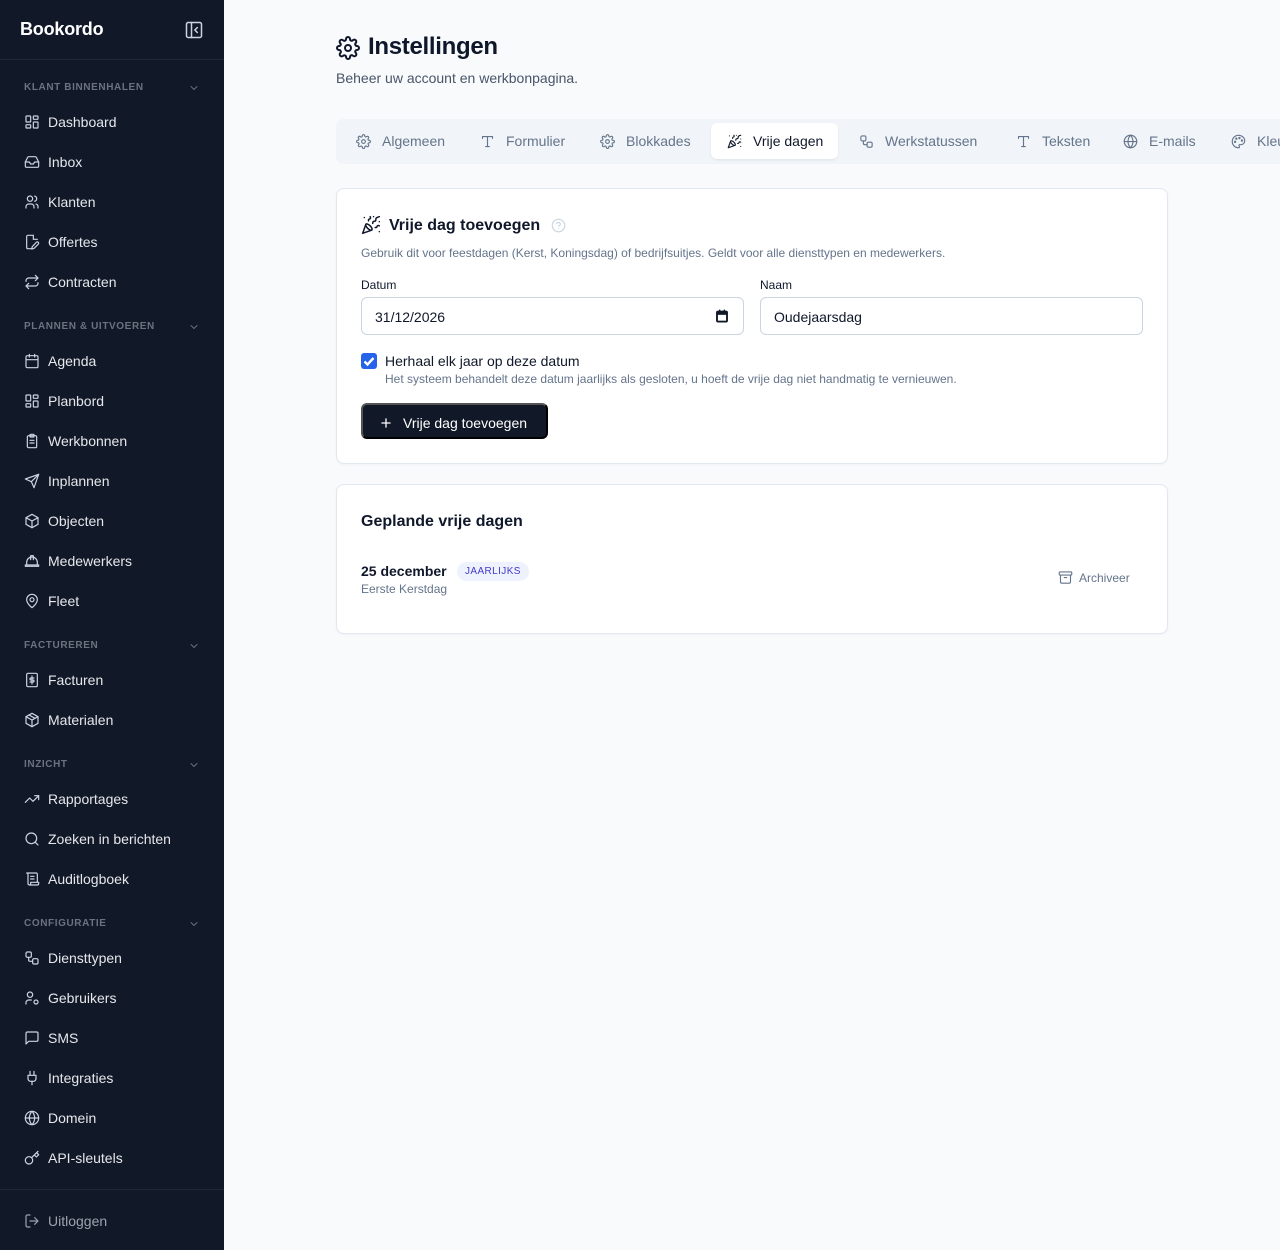 The width and height of the screenshot is (1280, 1250). I want to click on add-holiday-button-label: Vrije dag toevoegen, so click(465, 423).